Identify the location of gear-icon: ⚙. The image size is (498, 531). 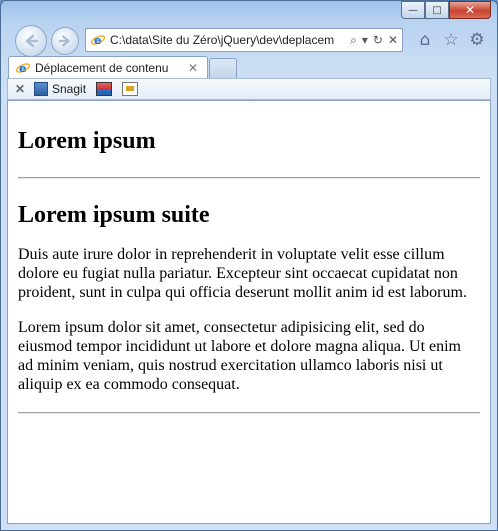
(477, 40).